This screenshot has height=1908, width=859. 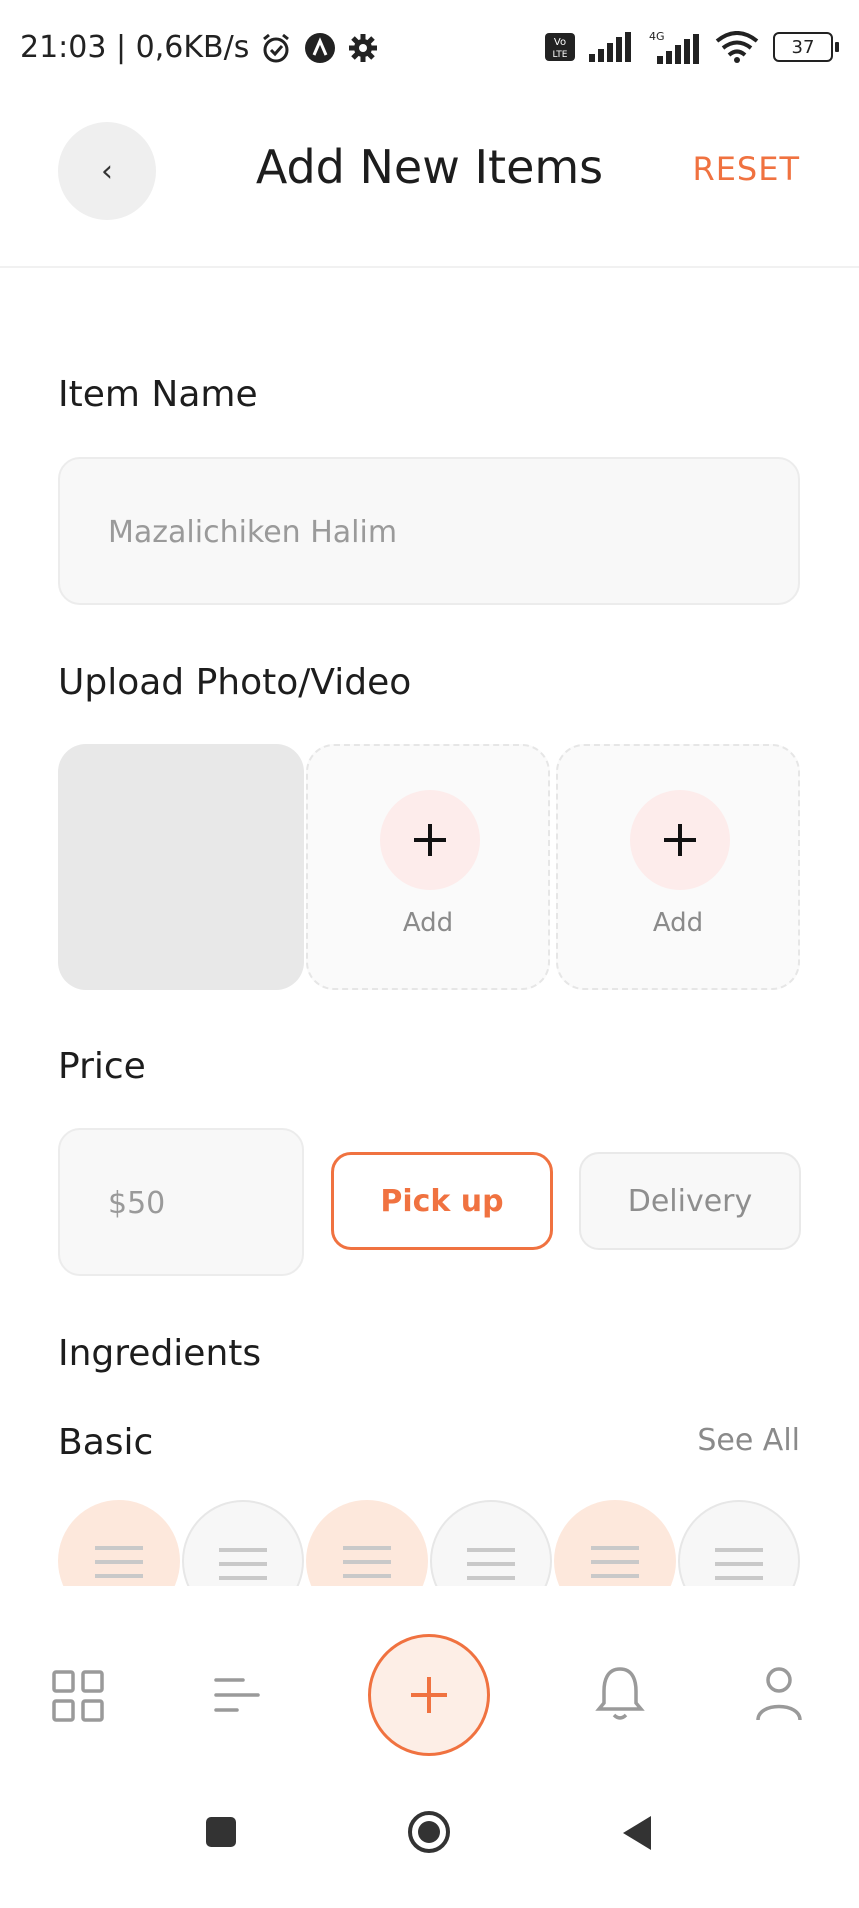 I want to click on bell-icon, so click(x=620, y=1693).